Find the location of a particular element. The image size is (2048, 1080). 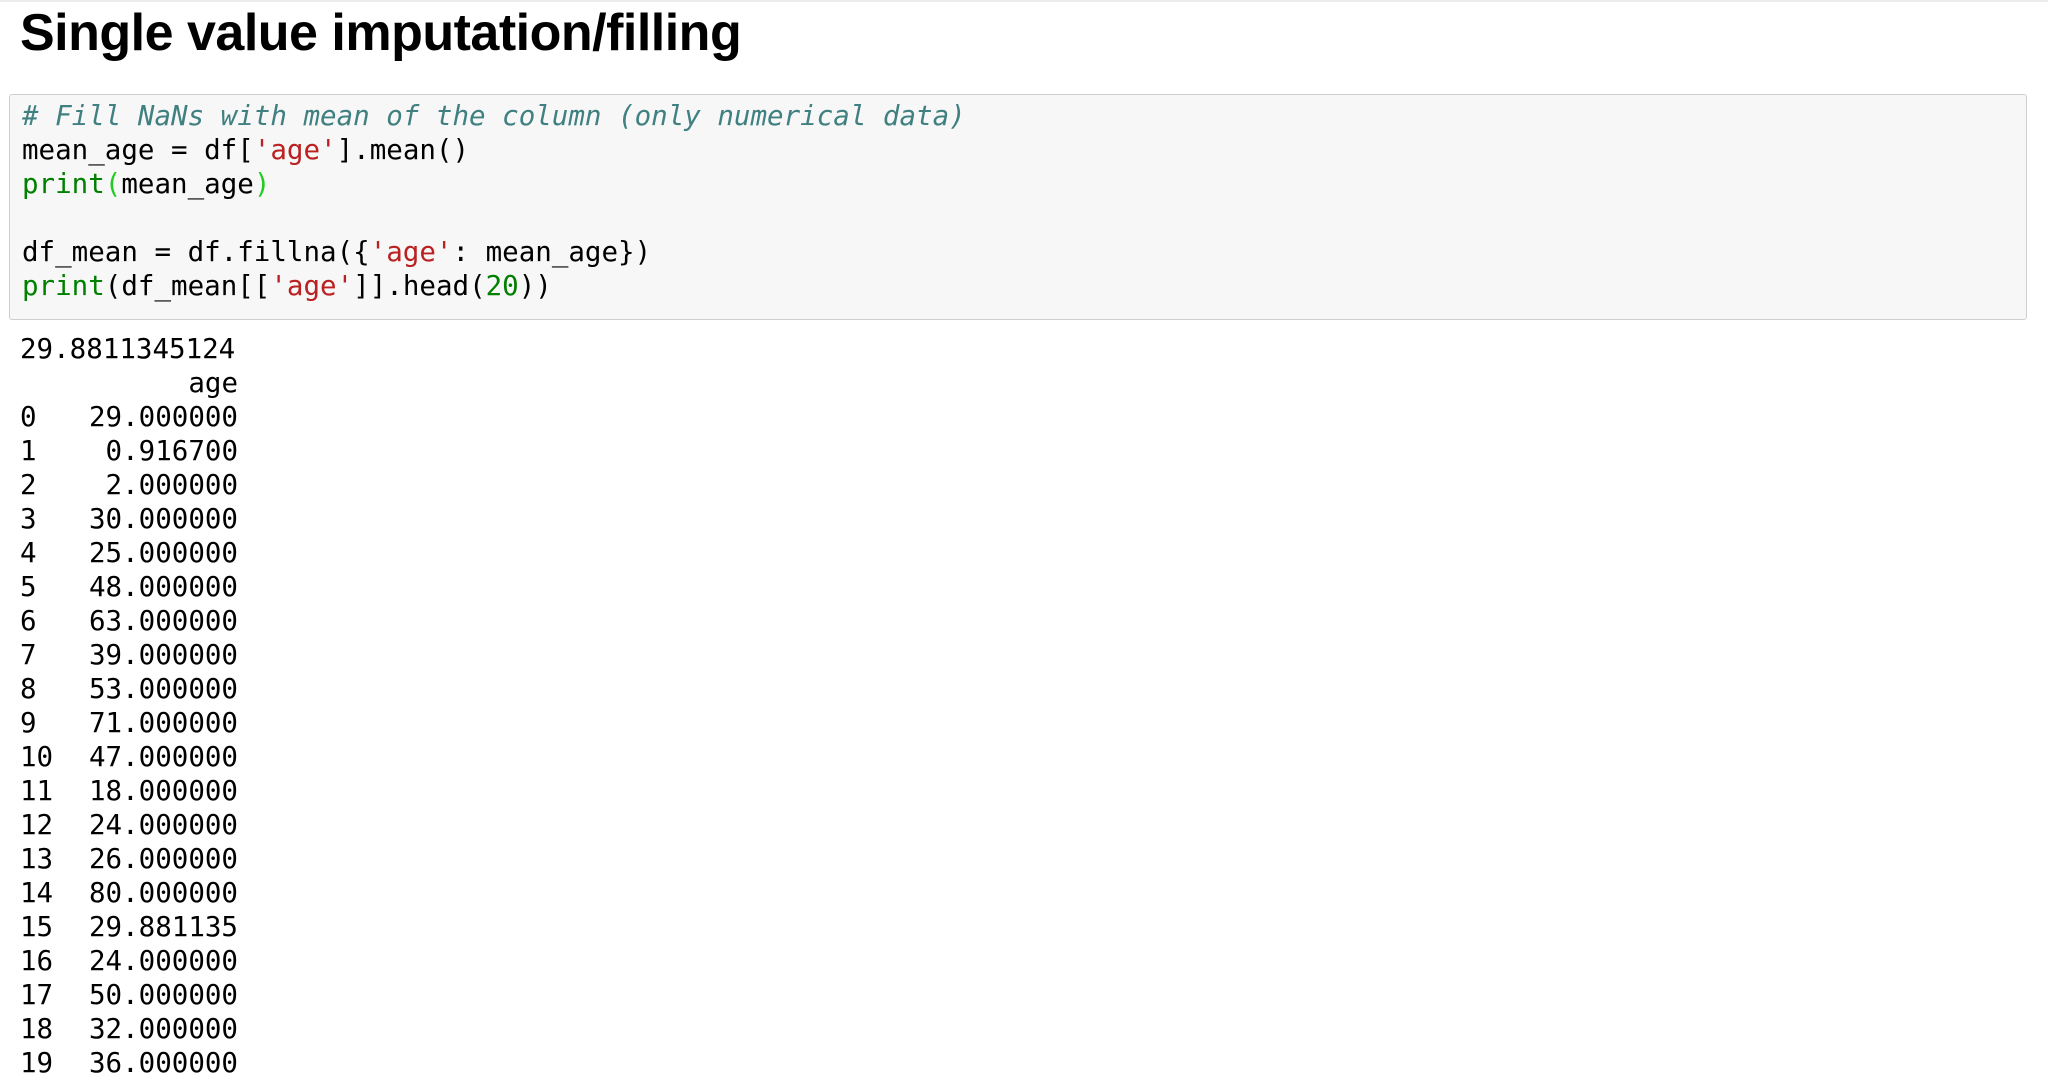

row-value: 18.000000 is located at coordinates (163, 791).